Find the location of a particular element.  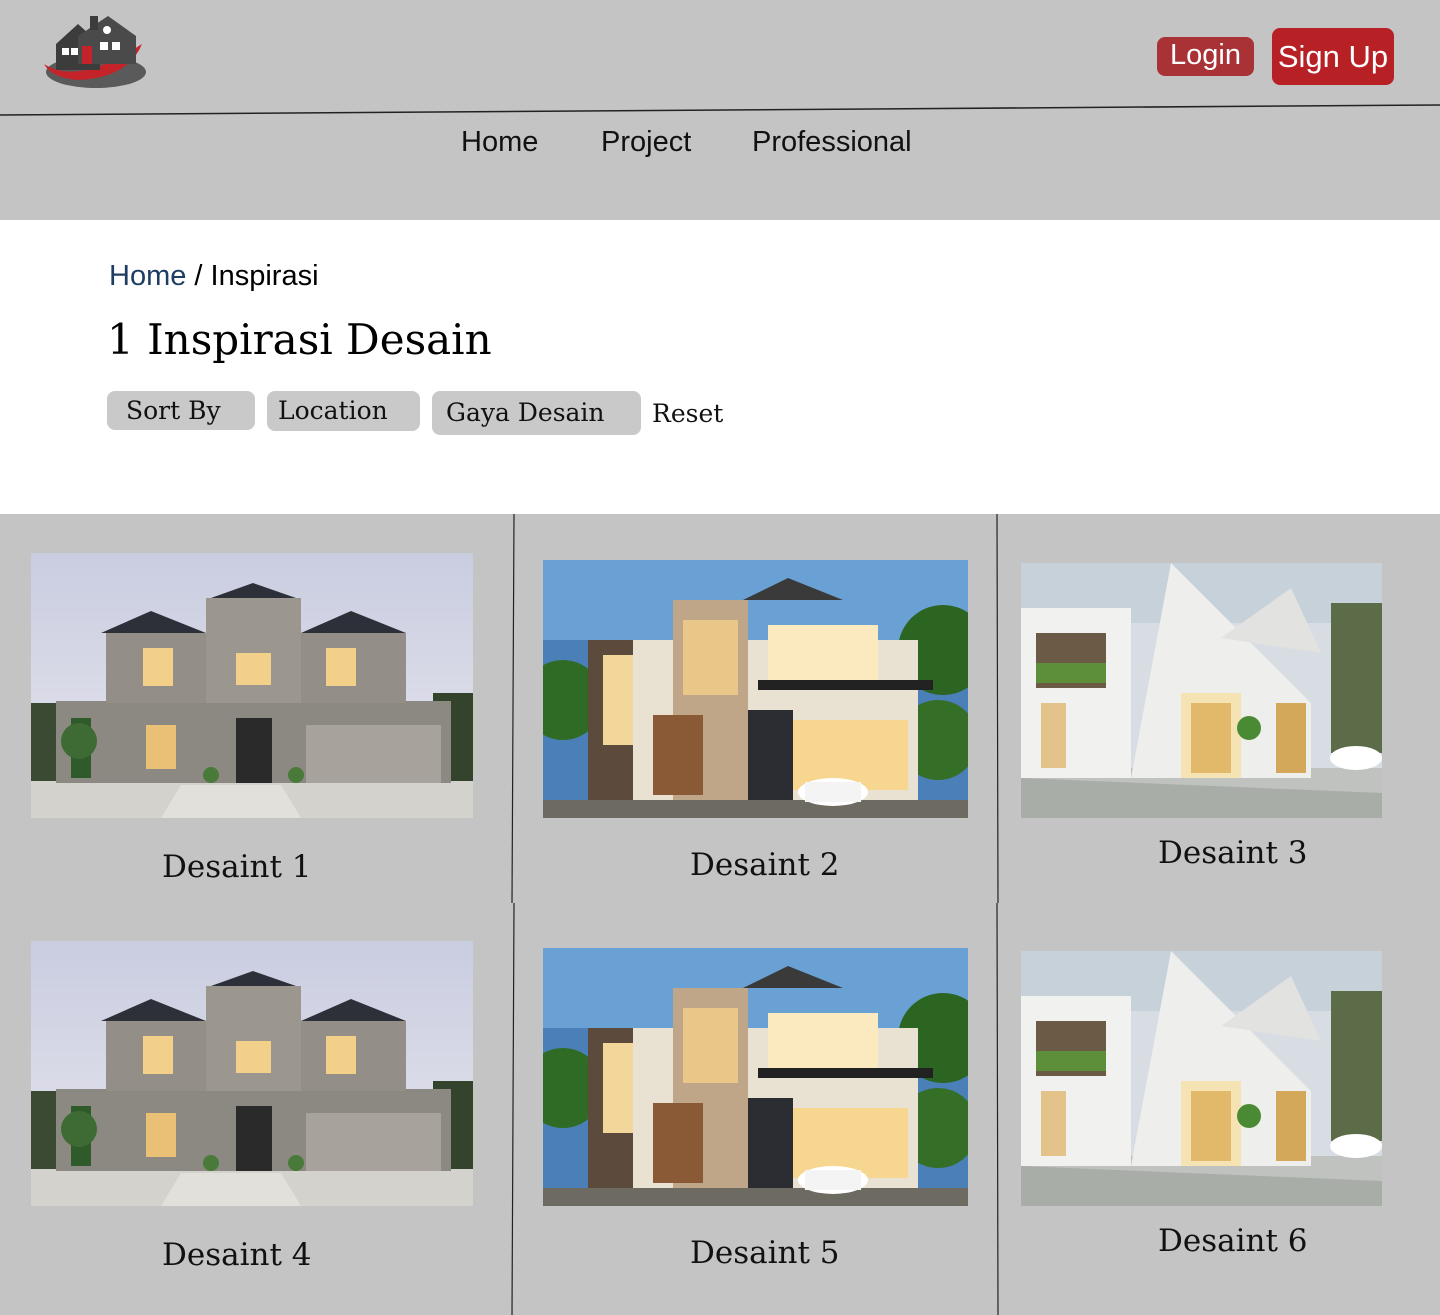

nav-professional-link: Professional is located at coordinates (832, 142).